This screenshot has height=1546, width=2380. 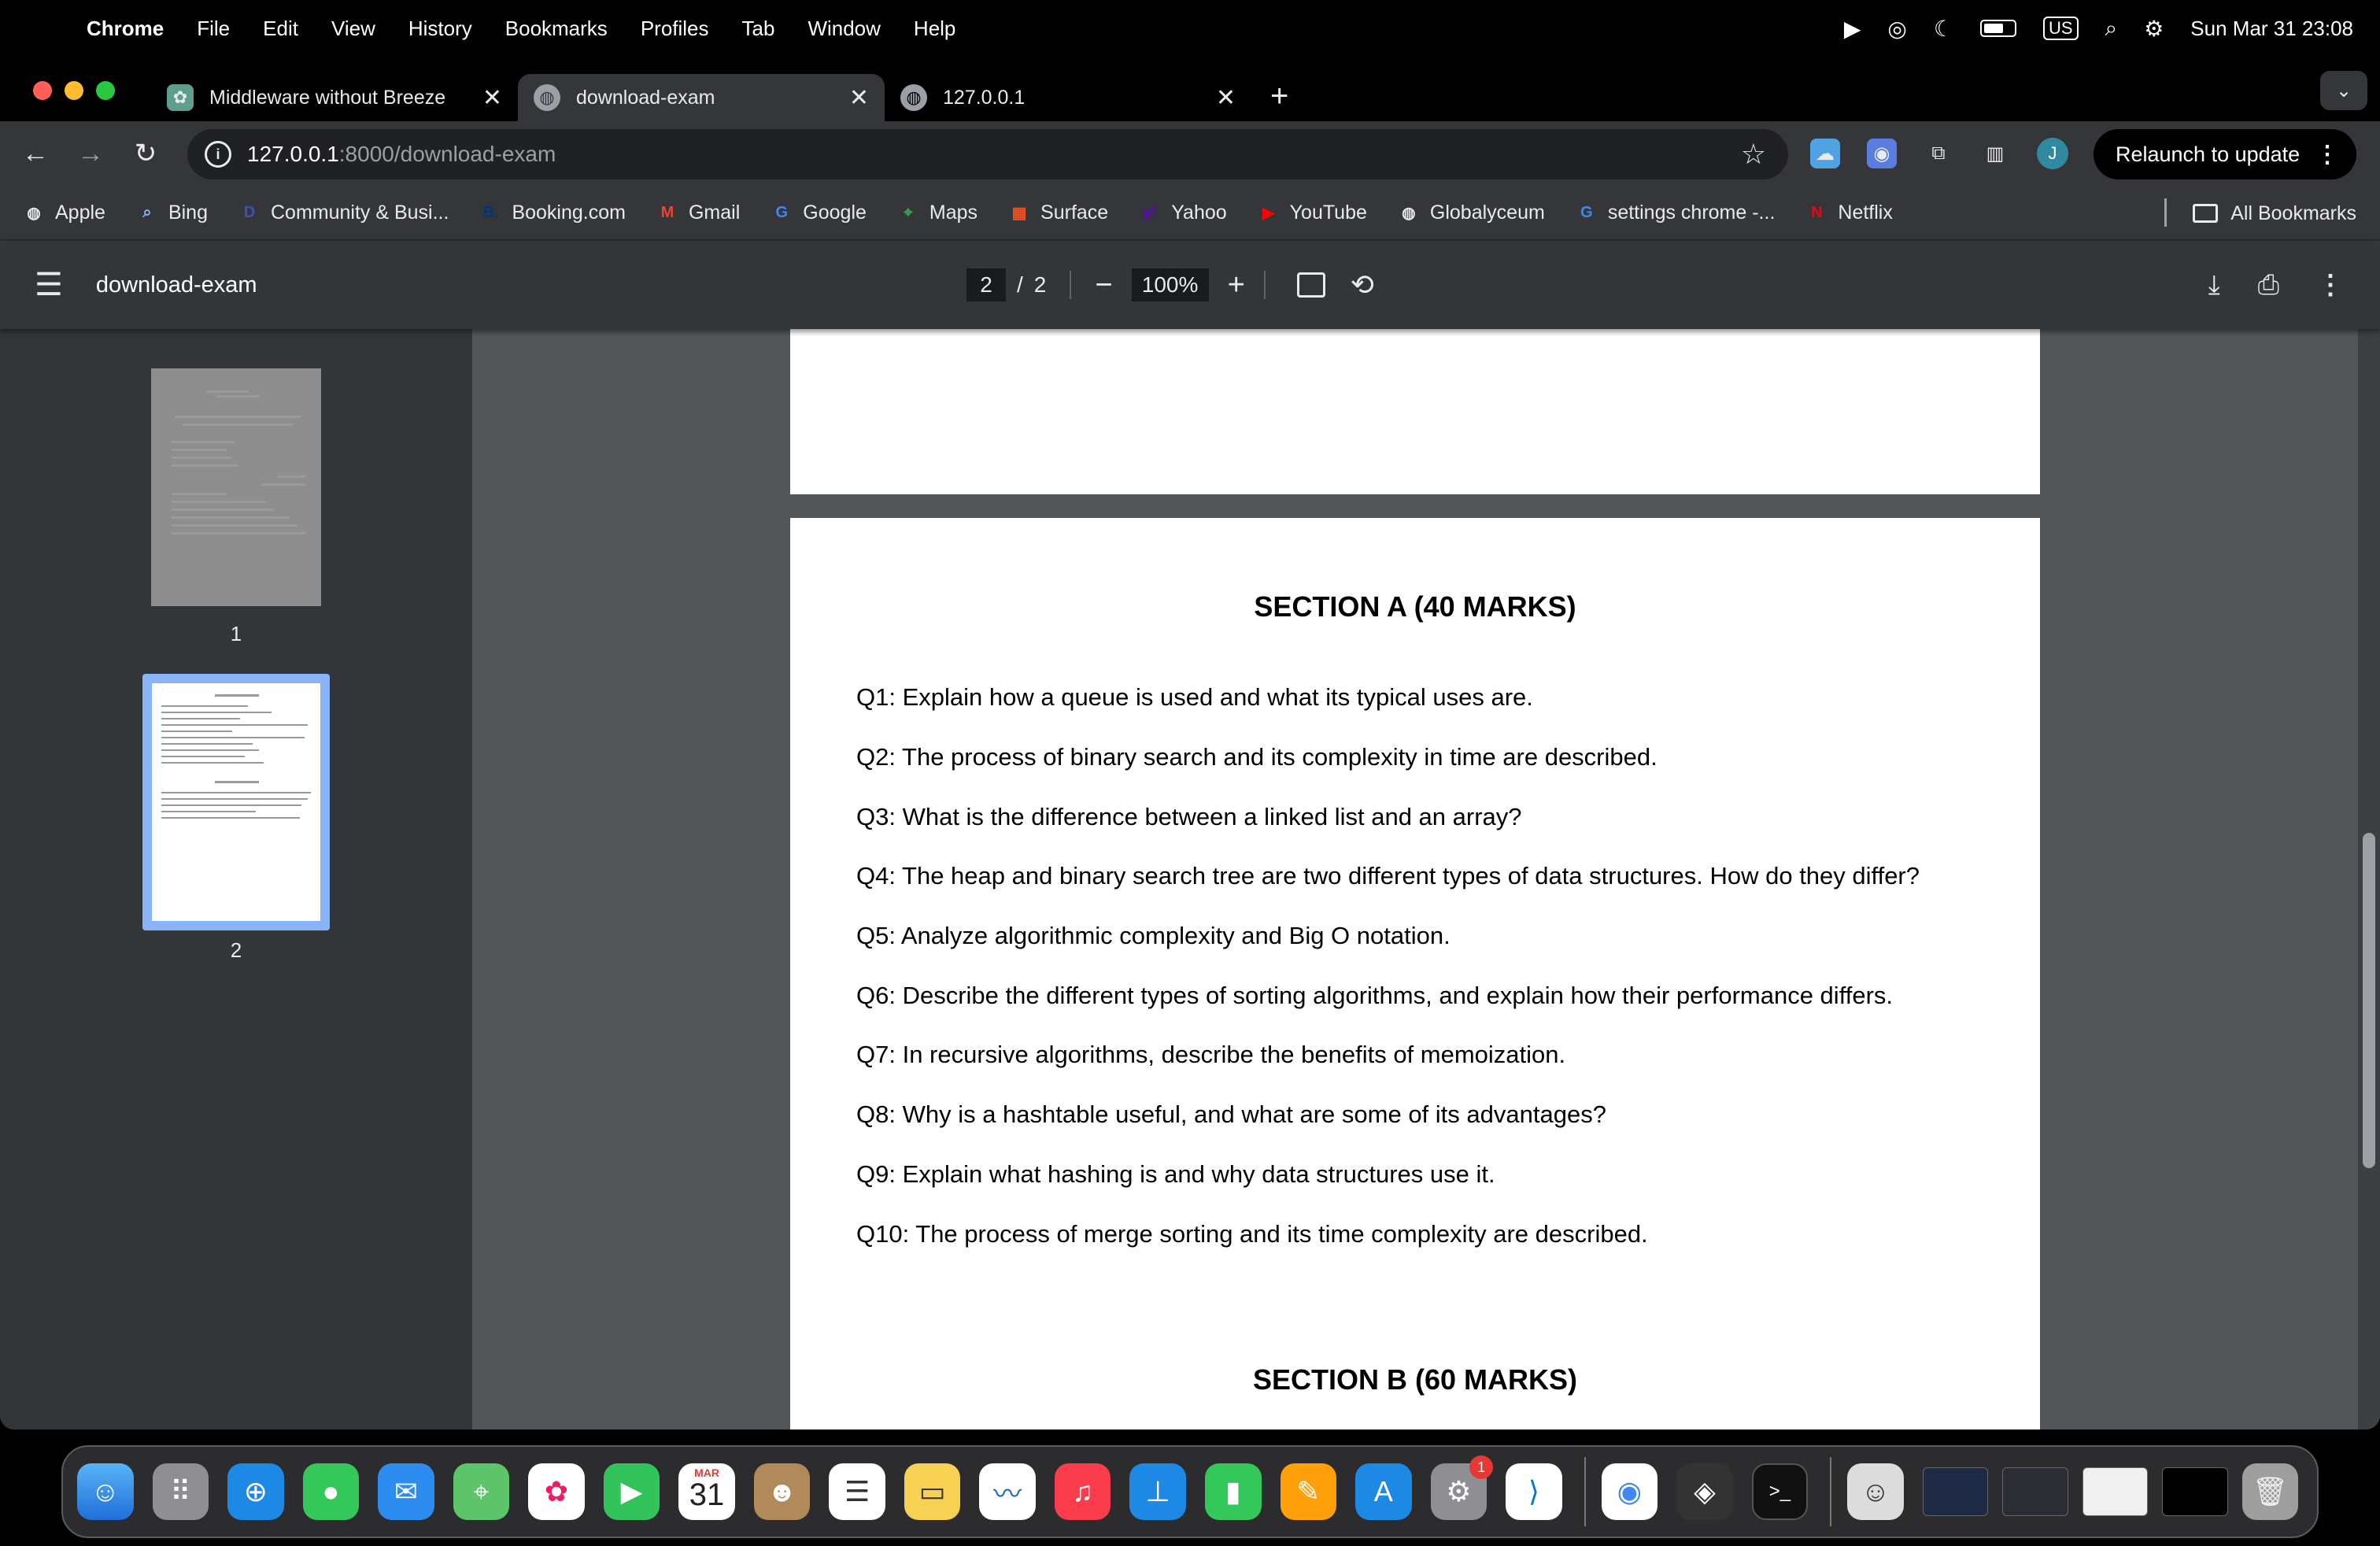 I want to click on more-actions-icon: ⋮, so click(x=2330, y=285).